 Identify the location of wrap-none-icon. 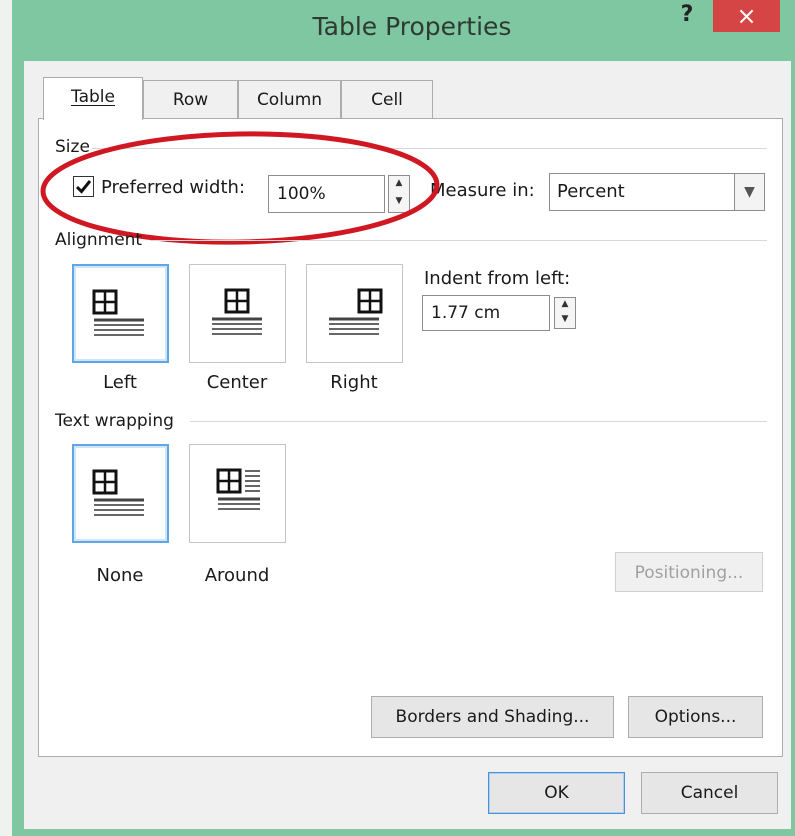
(118, 492).